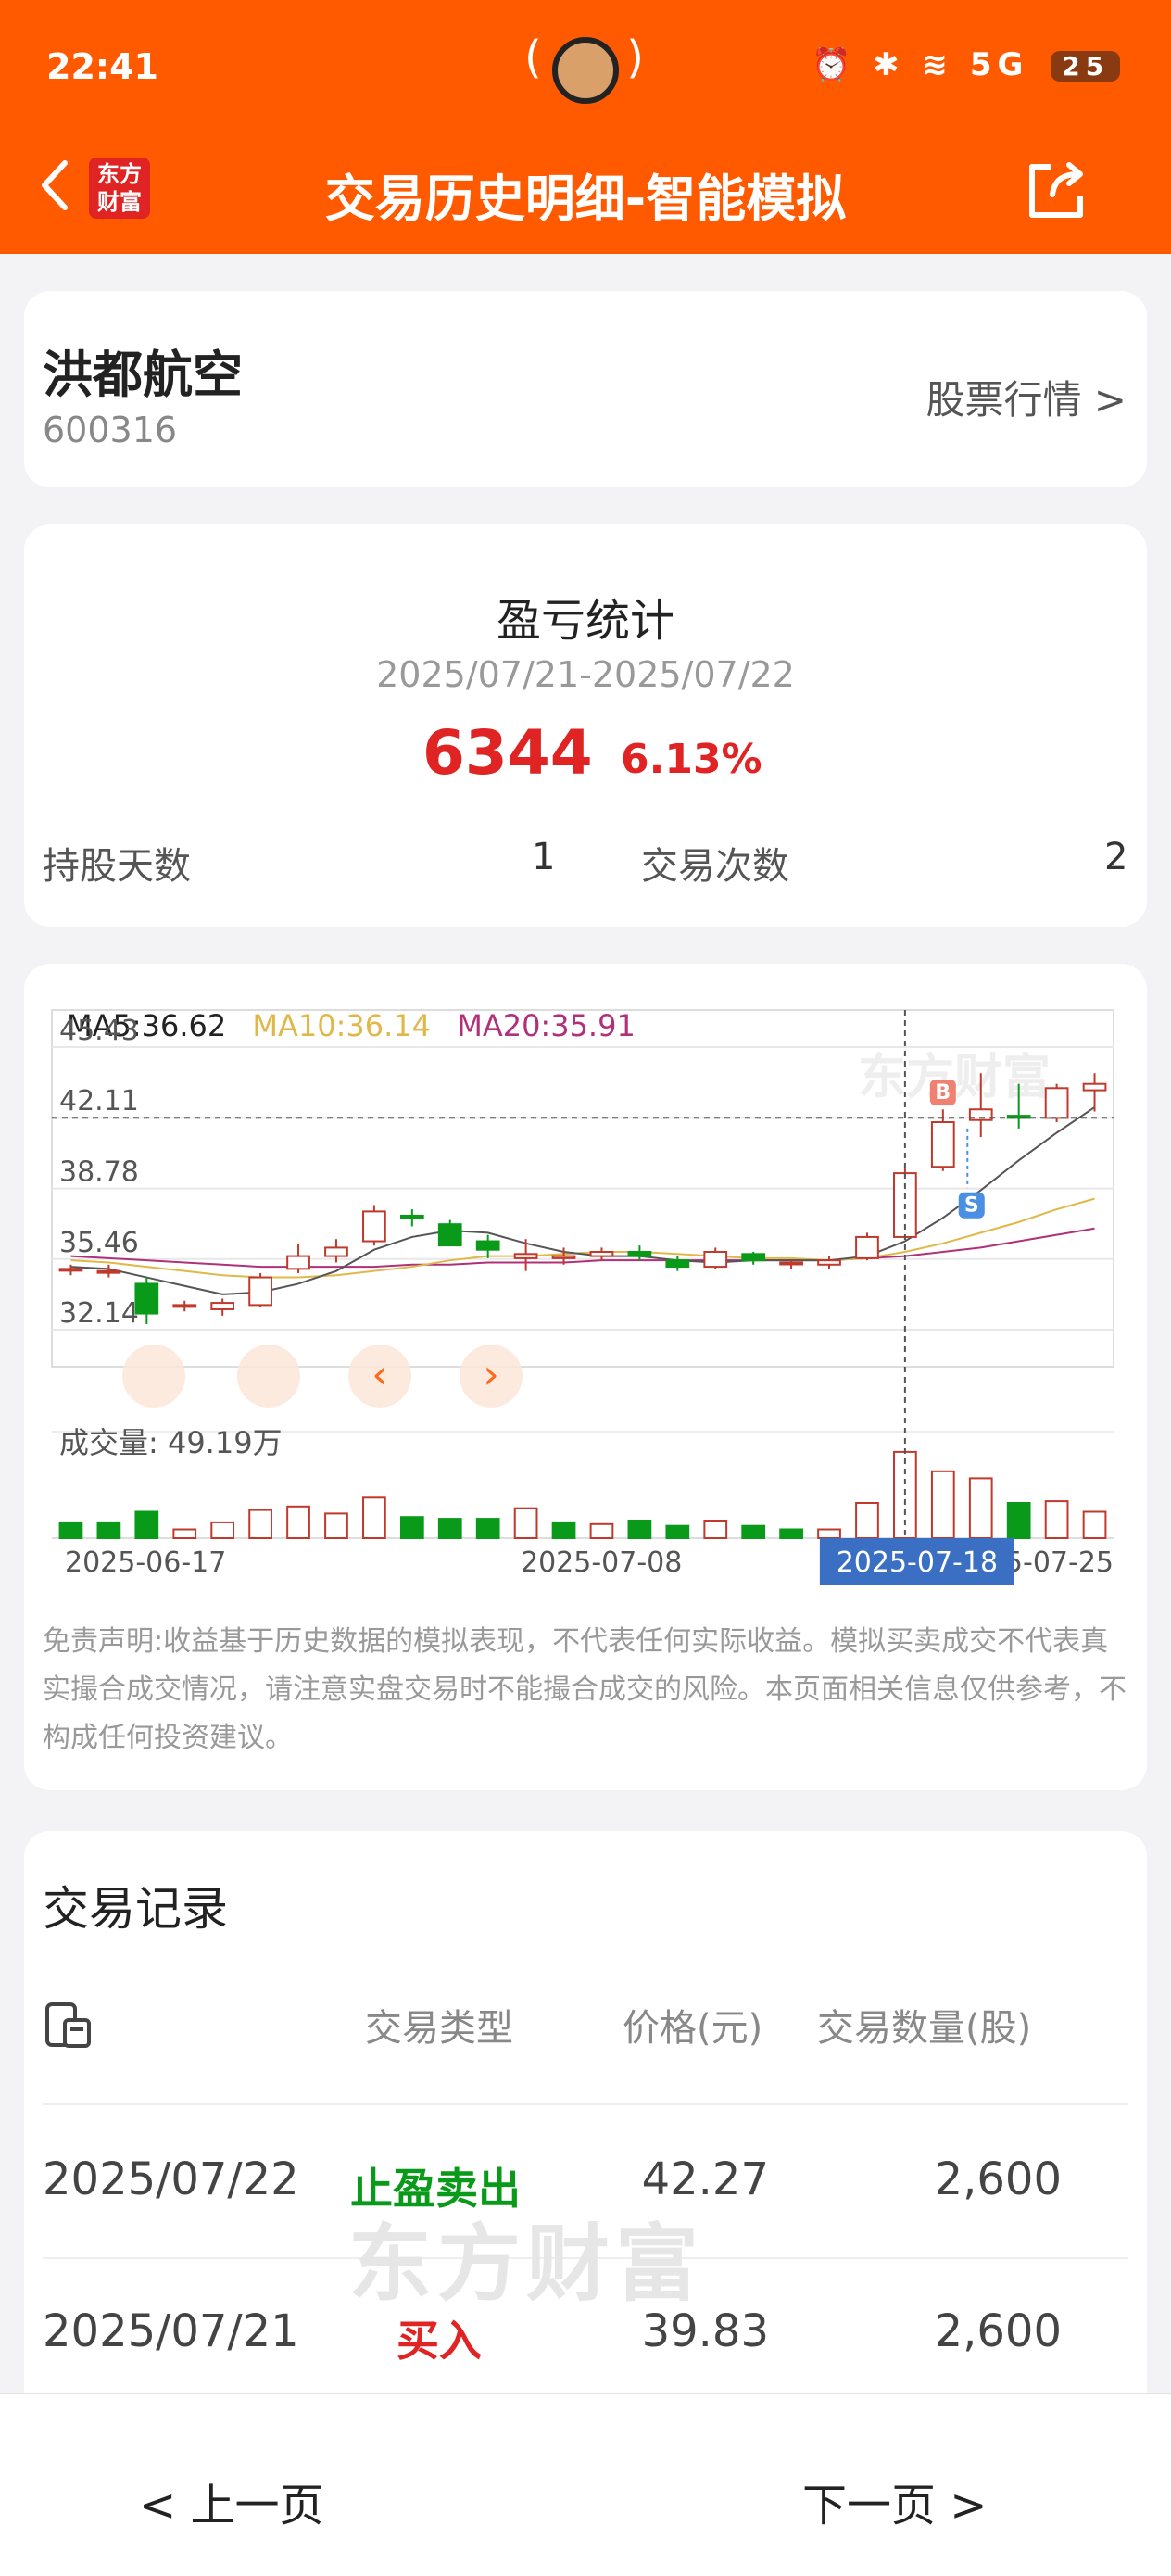 This screenshot has width=1171, height=2576. I want to click on y-tick-label: 45.43, so click(99, 1031).